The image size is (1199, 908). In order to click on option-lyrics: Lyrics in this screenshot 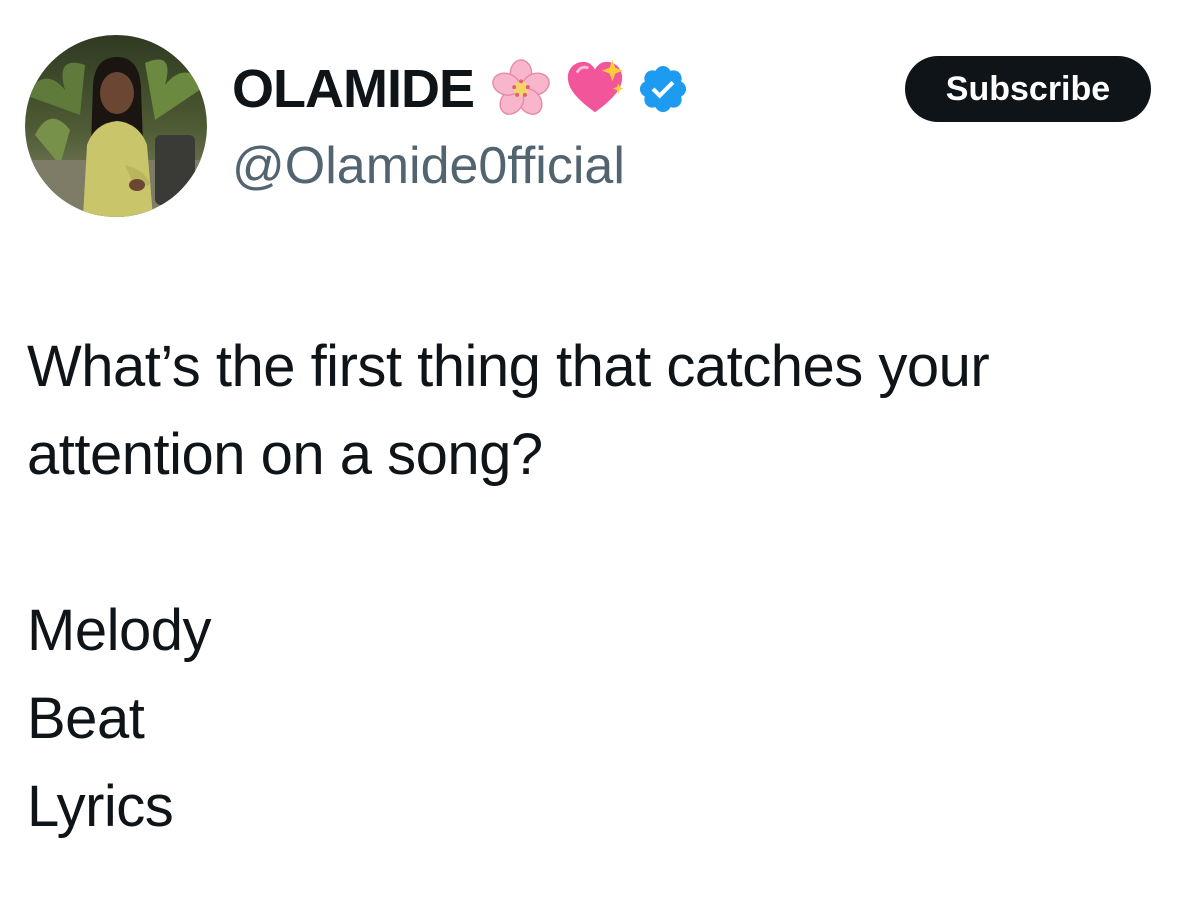, I will do `click(100, 806)`.